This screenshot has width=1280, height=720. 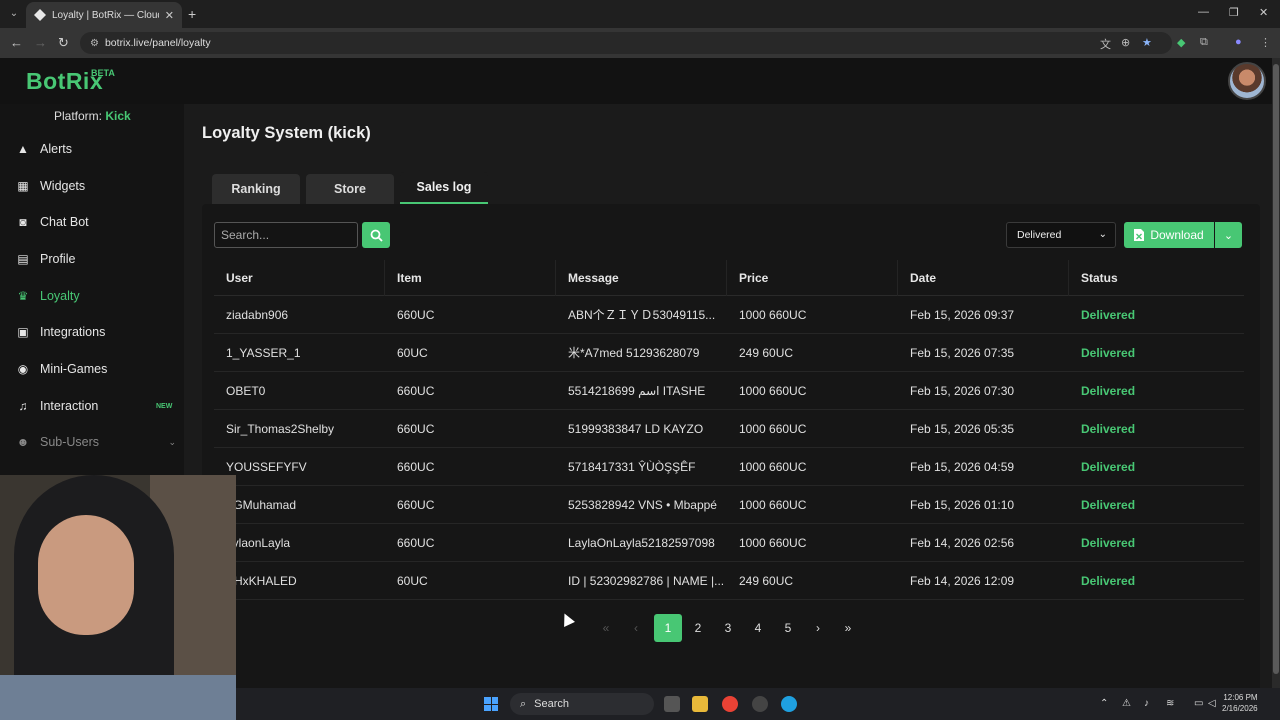 What do you see at coordinates (698, 628) in the screenshot?
I see `page-2-button: 2` at bounding box center [698, 628].